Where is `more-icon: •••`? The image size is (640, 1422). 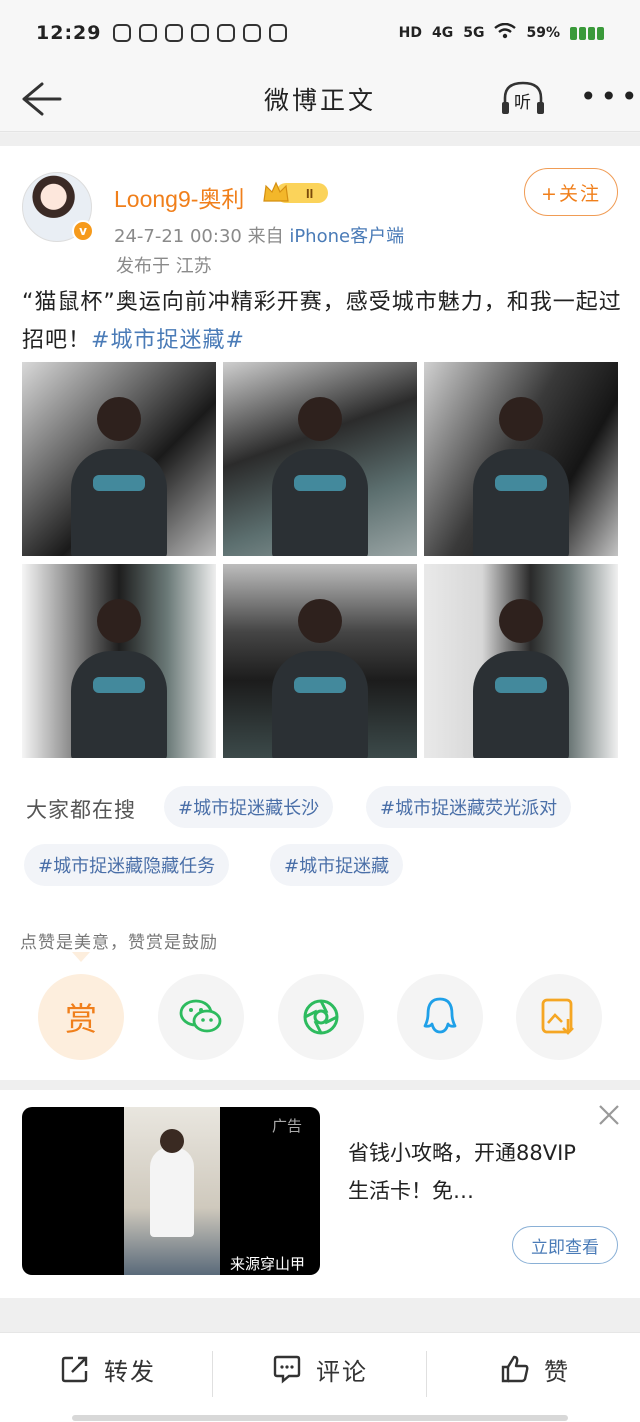
more-icon: ••• is located at coordinates (610, 97).